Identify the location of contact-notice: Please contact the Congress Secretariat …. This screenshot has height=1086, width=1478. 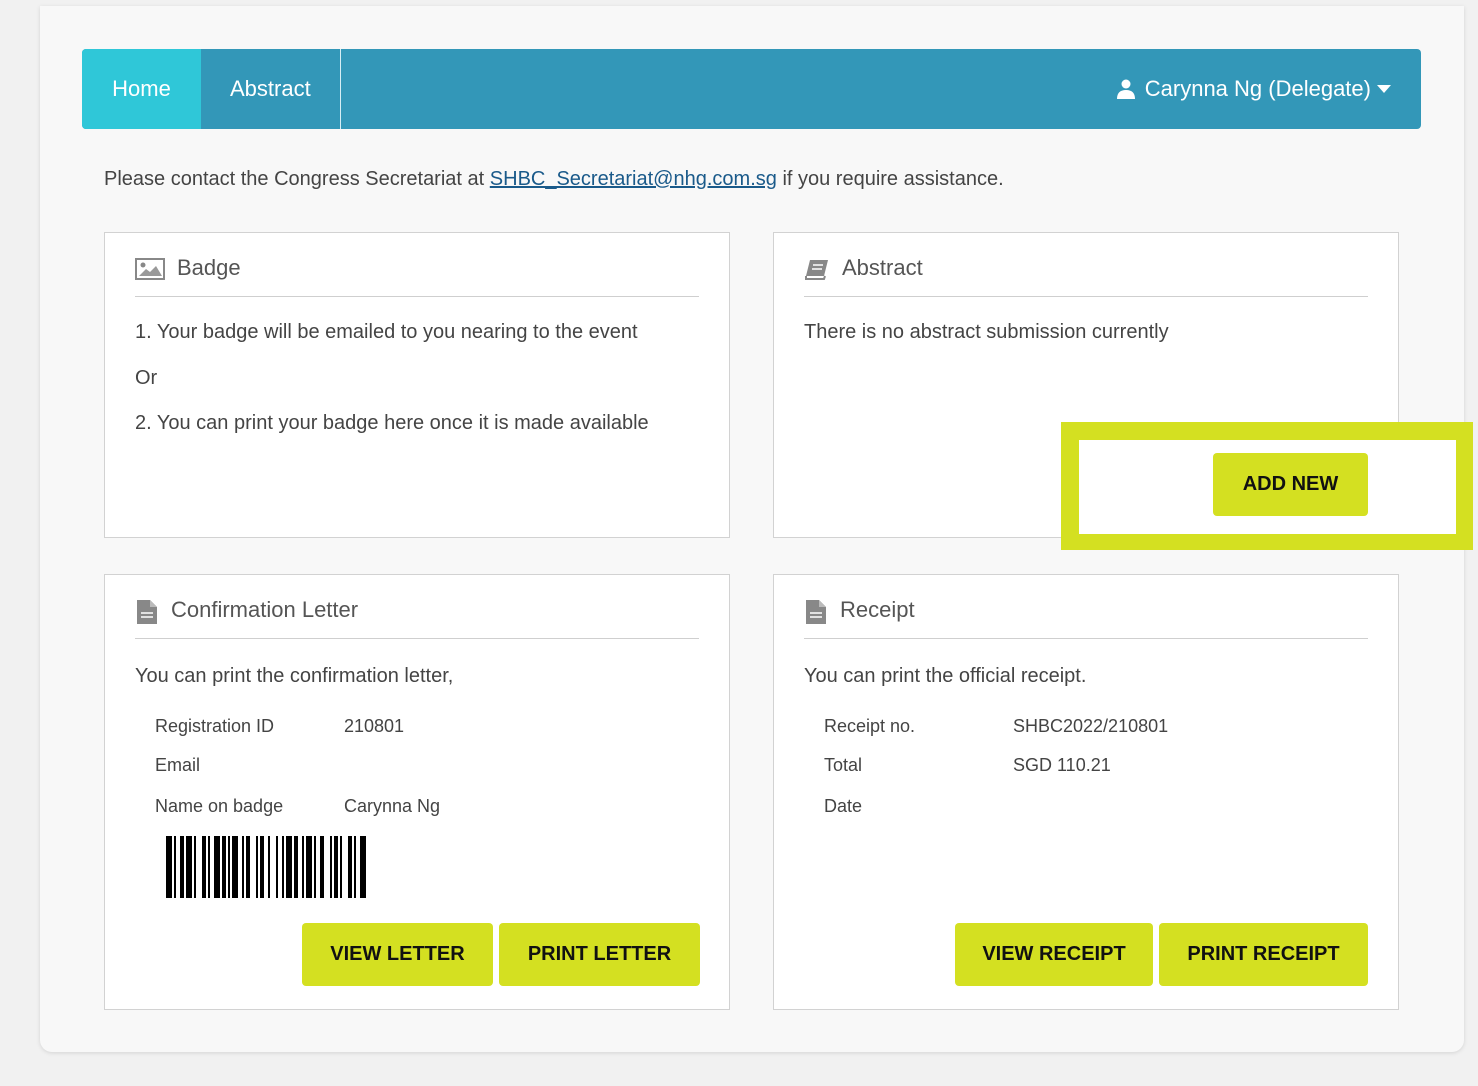
(554, 179).